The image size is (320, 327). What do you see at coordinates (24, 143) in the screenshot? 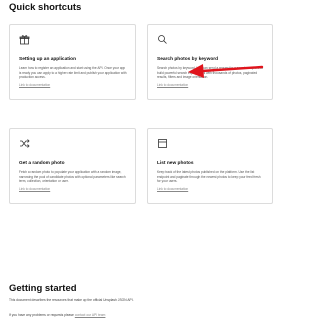
I see `shuffle-icon` at bounding box center [24, 143].